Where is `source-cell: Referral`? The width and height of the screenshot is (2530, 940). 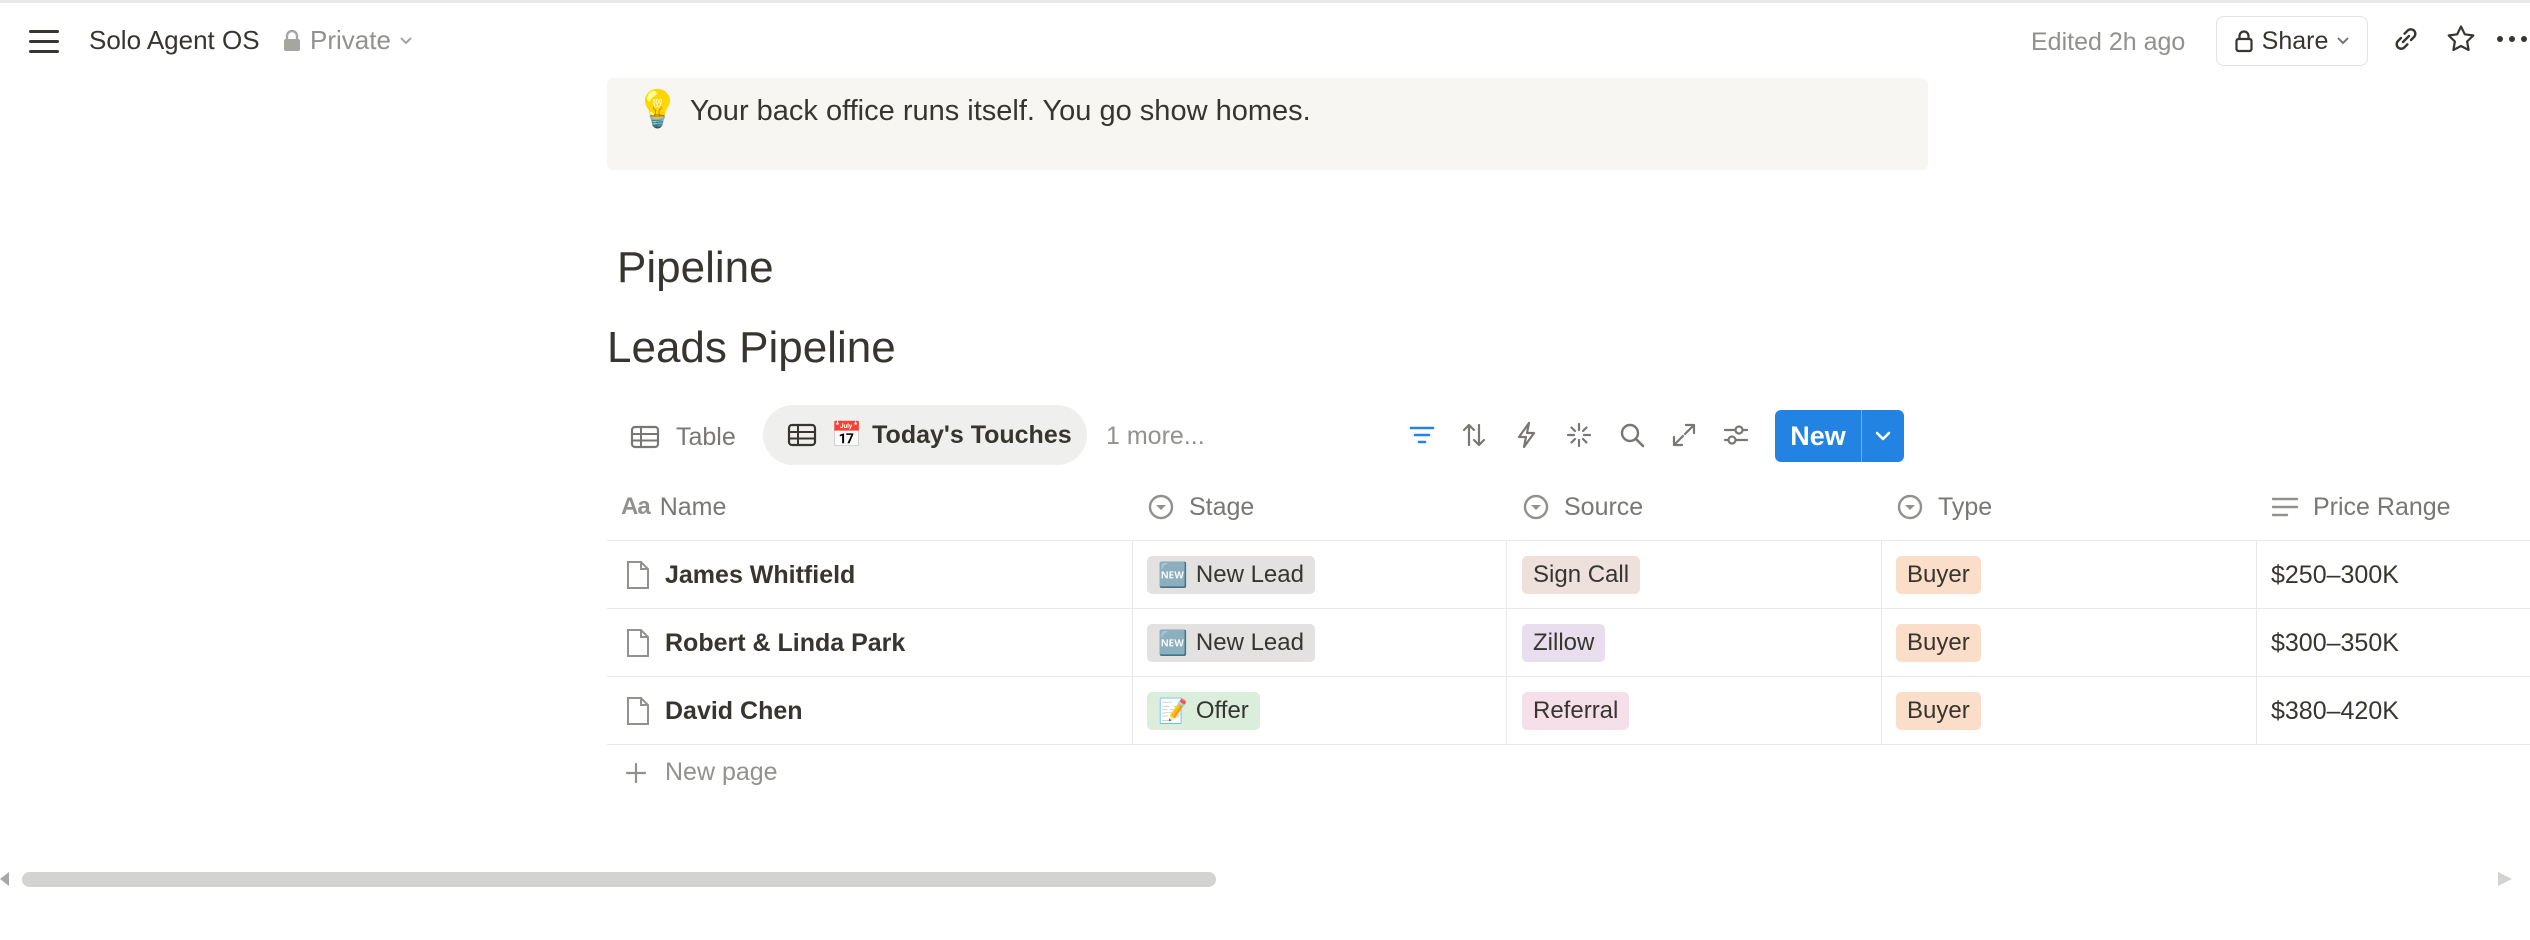
source-cell: Referral is located at coordinates (1576, 711).